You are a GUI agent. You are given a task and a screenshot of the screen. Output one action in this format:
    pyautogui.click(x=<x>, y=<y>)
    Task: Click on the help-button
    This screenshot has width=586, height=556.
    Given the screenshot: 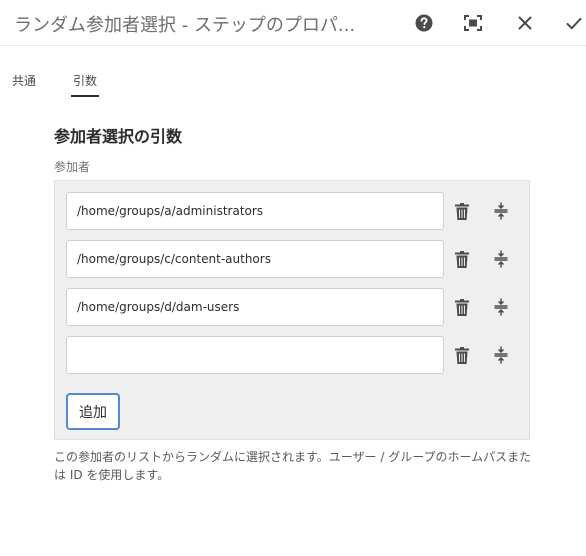 What is the action you would take?
    pyautogui.click(x=424, y=23)
    